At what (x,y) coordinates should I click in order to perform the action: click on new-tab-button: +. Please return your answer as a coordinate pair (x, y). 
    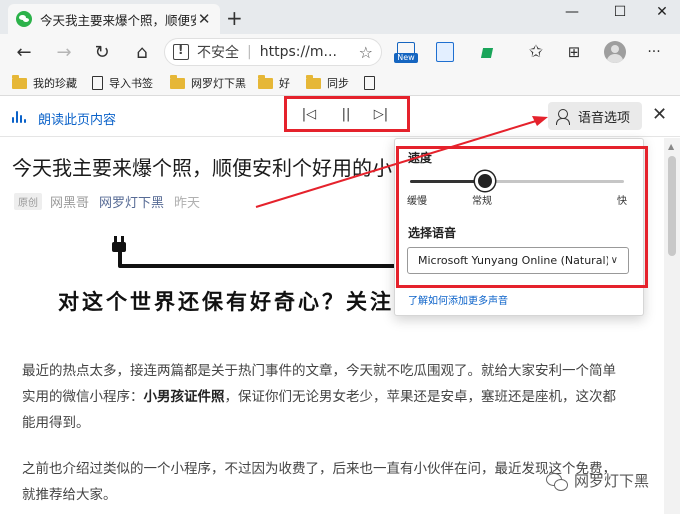
    Looking at the image, I should click on (234, 18).